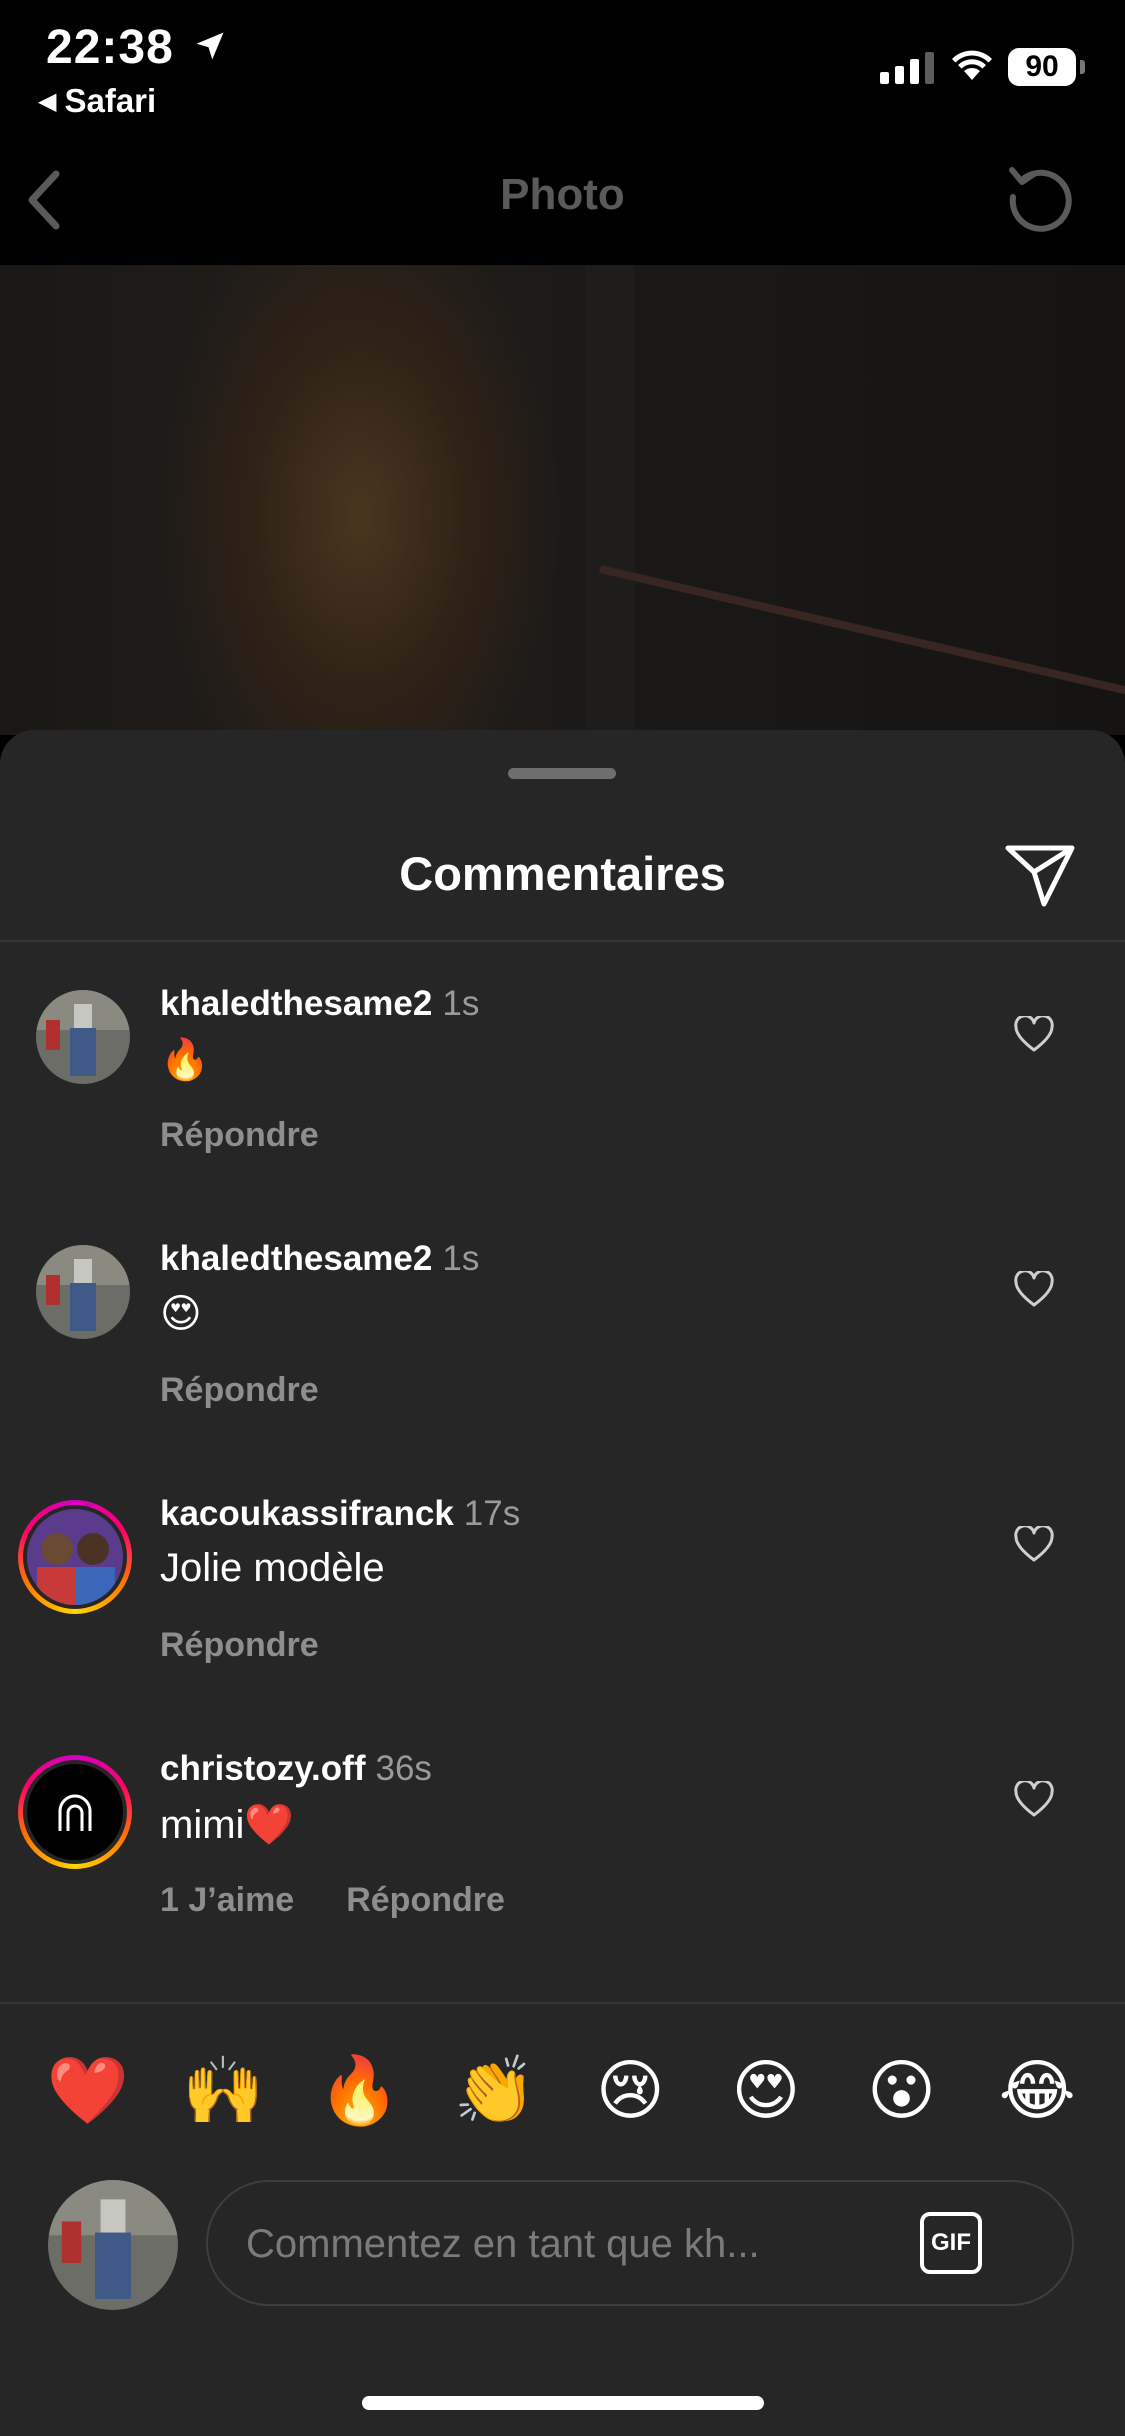 Image resolution: width=1125 pixels, height=2436 pixels. What do you see at coordinates (562, 194) in the screenshot?
I see `page-title: Photo` at bounding box center [562, 194].